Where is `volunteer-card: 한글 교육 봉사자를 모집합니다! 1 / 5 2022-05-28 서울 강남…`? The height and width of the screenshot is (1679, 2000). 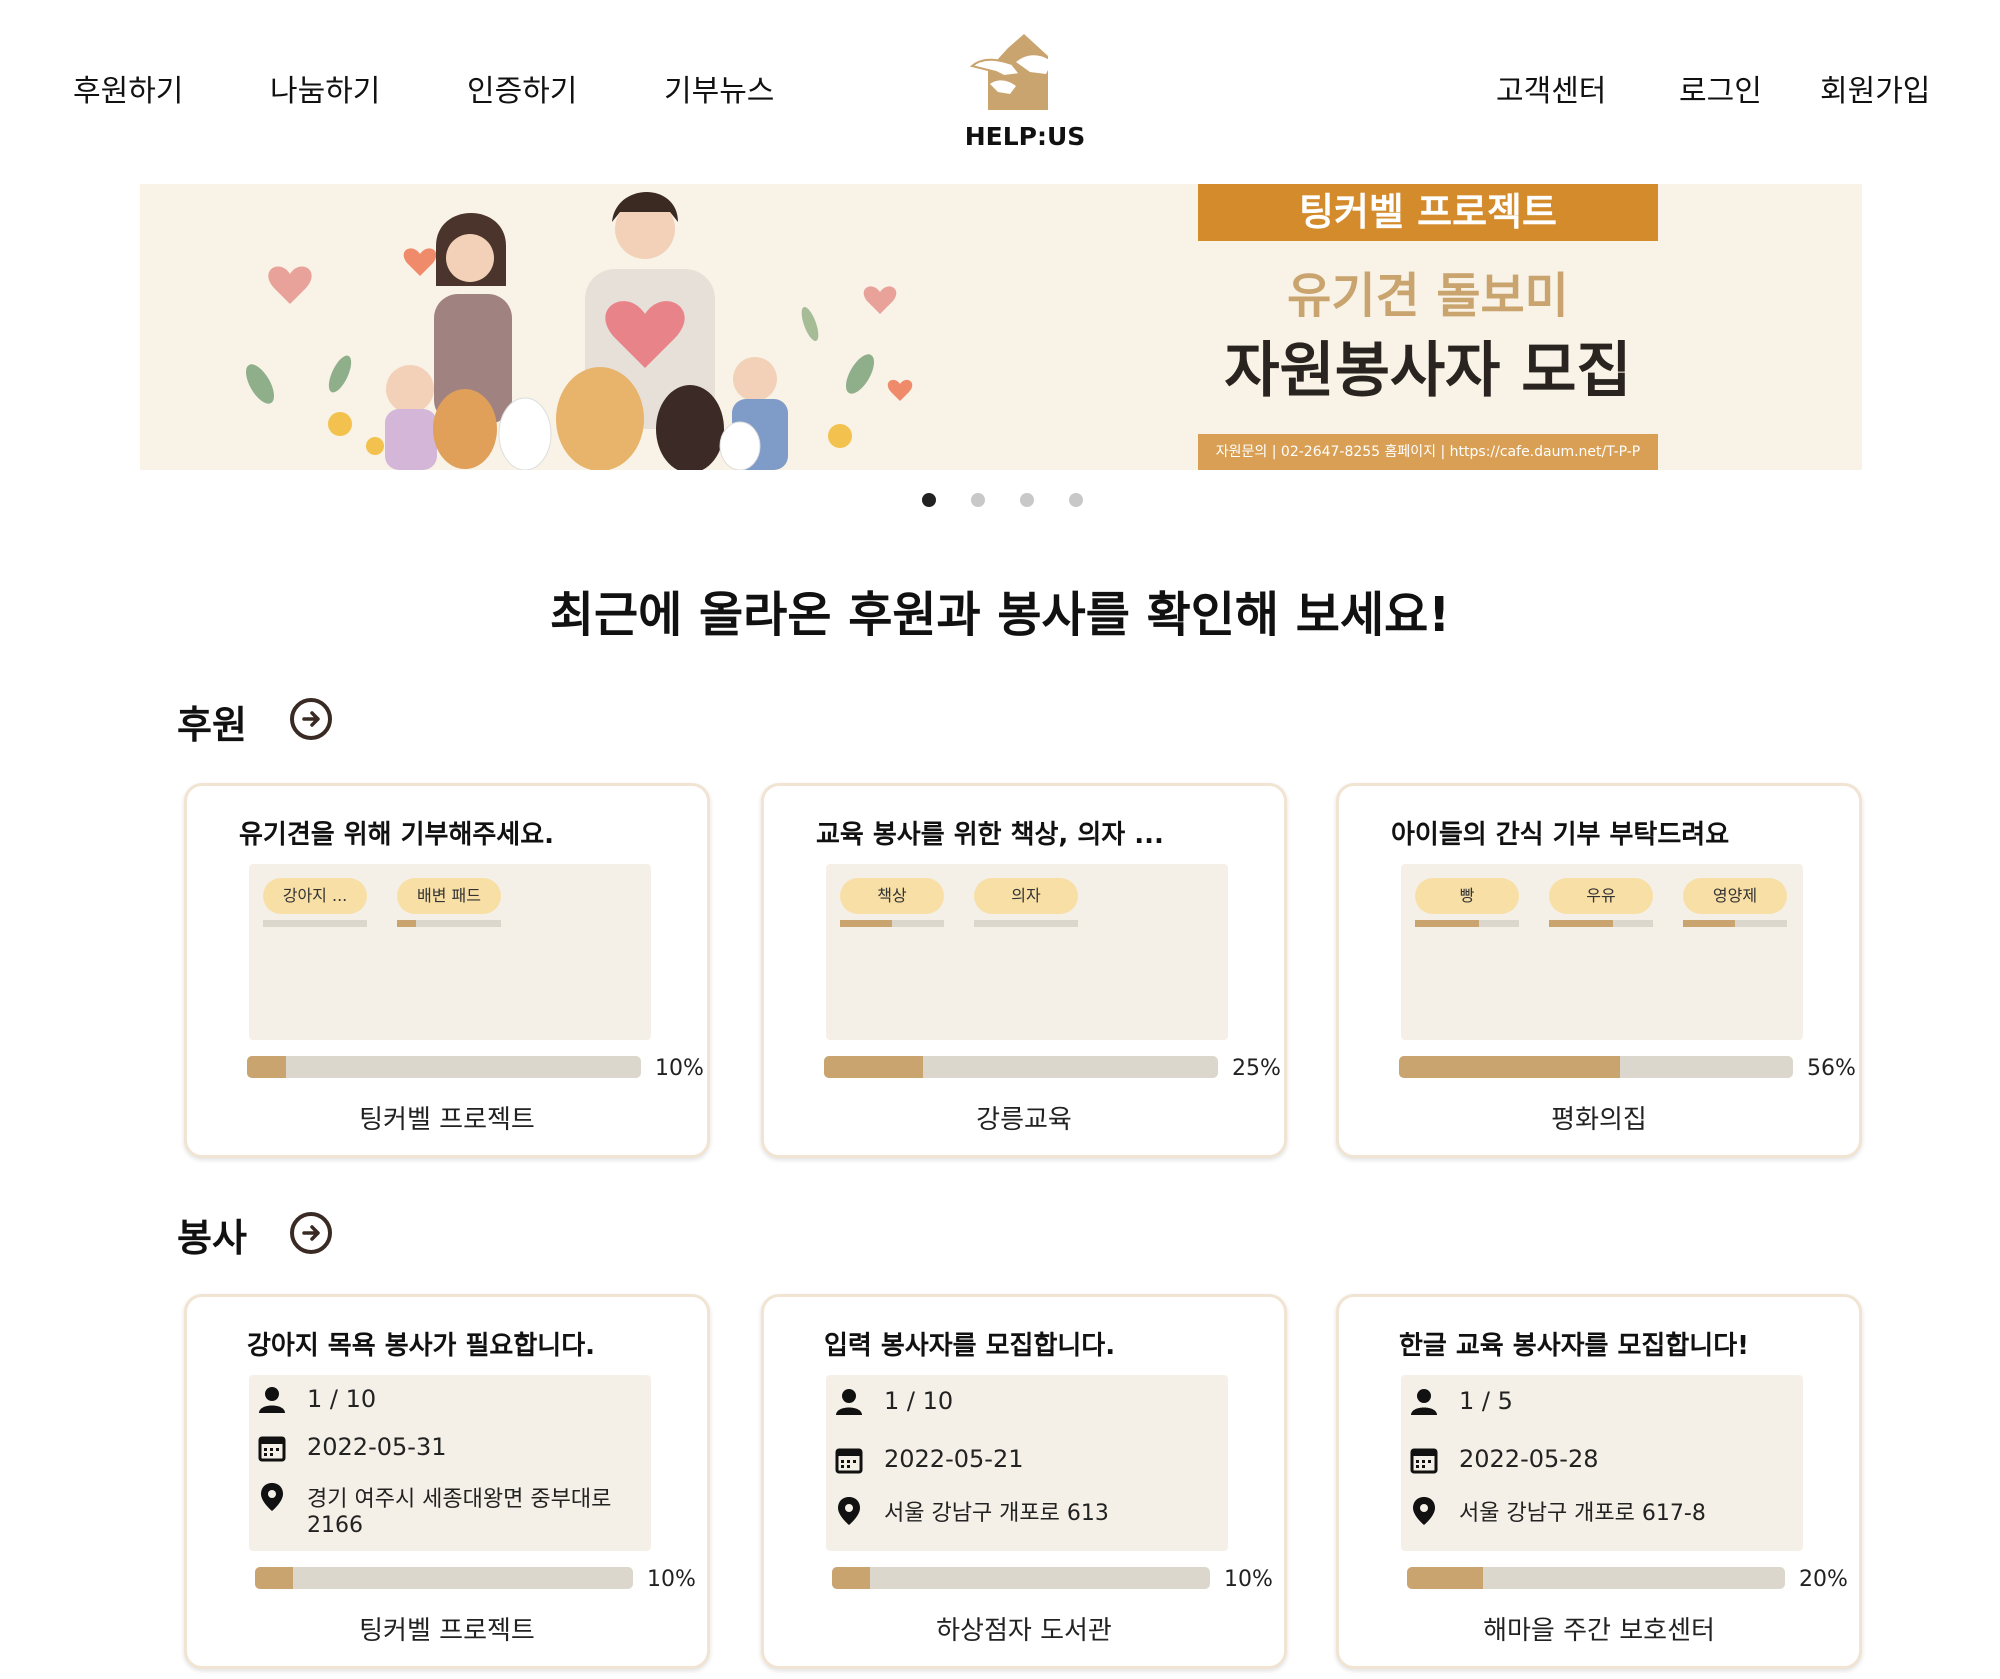 volunteer-card: 한글 교육 봉사자를 모집합니다! 1 / 5 2022-05-28 서울 강남… is located at coordinates (1599, 1481).